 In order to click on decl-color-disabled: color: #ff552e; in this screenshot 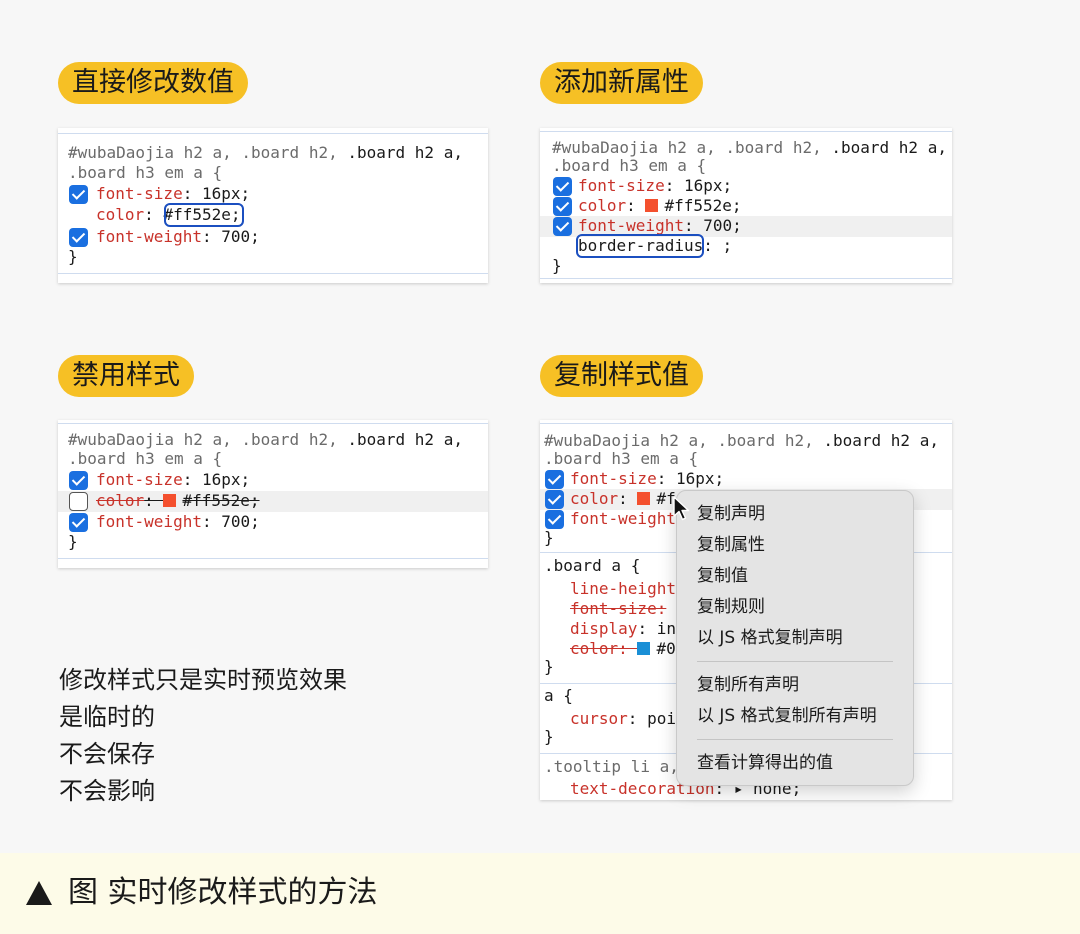, I will do `click(178, 501)`.